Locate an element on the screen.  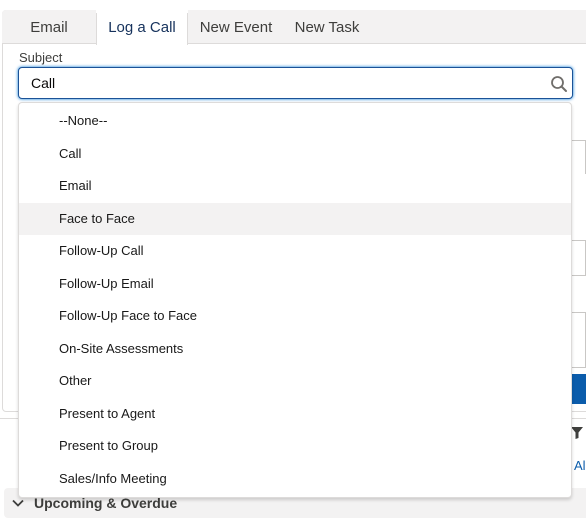
expand-all-link: Al is located at coordinates (580, 465).